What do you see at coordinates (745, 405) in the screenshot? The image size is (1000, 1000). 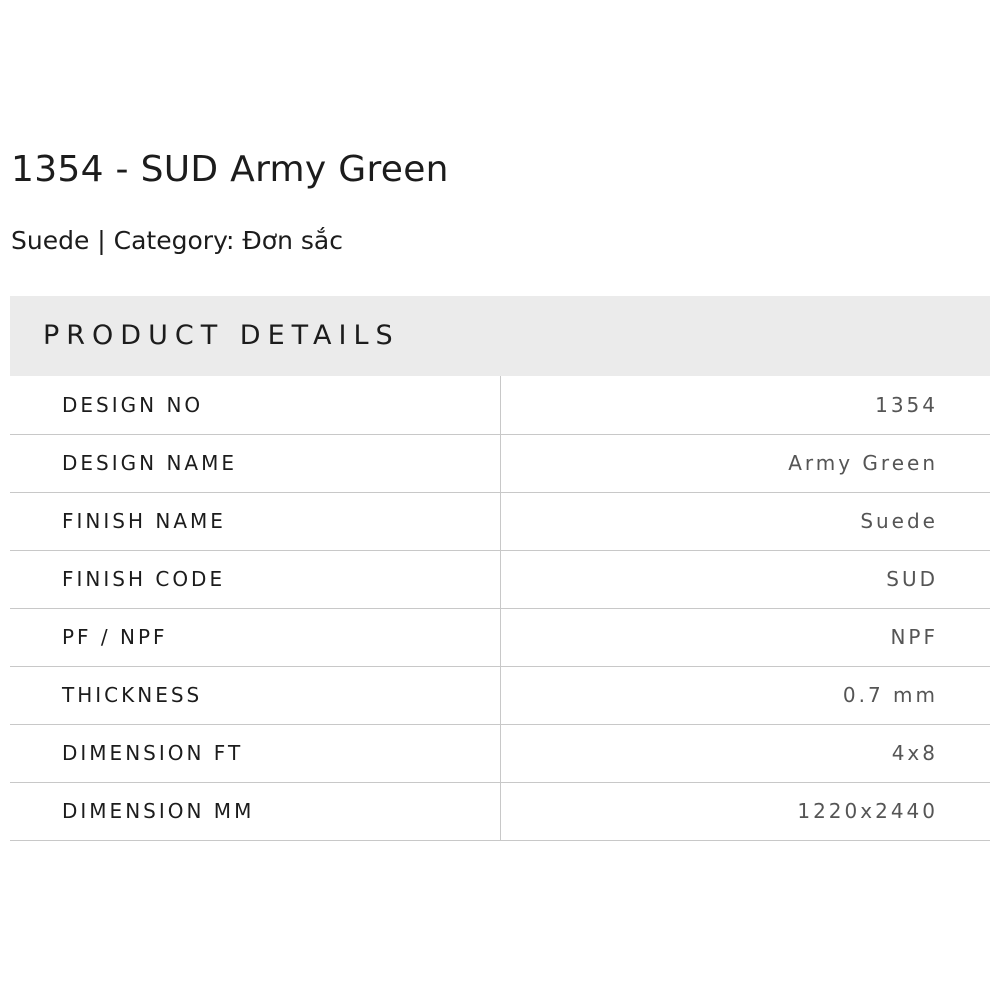 I see `row-value-design-no: 1354` at bounding box center [745, 405].